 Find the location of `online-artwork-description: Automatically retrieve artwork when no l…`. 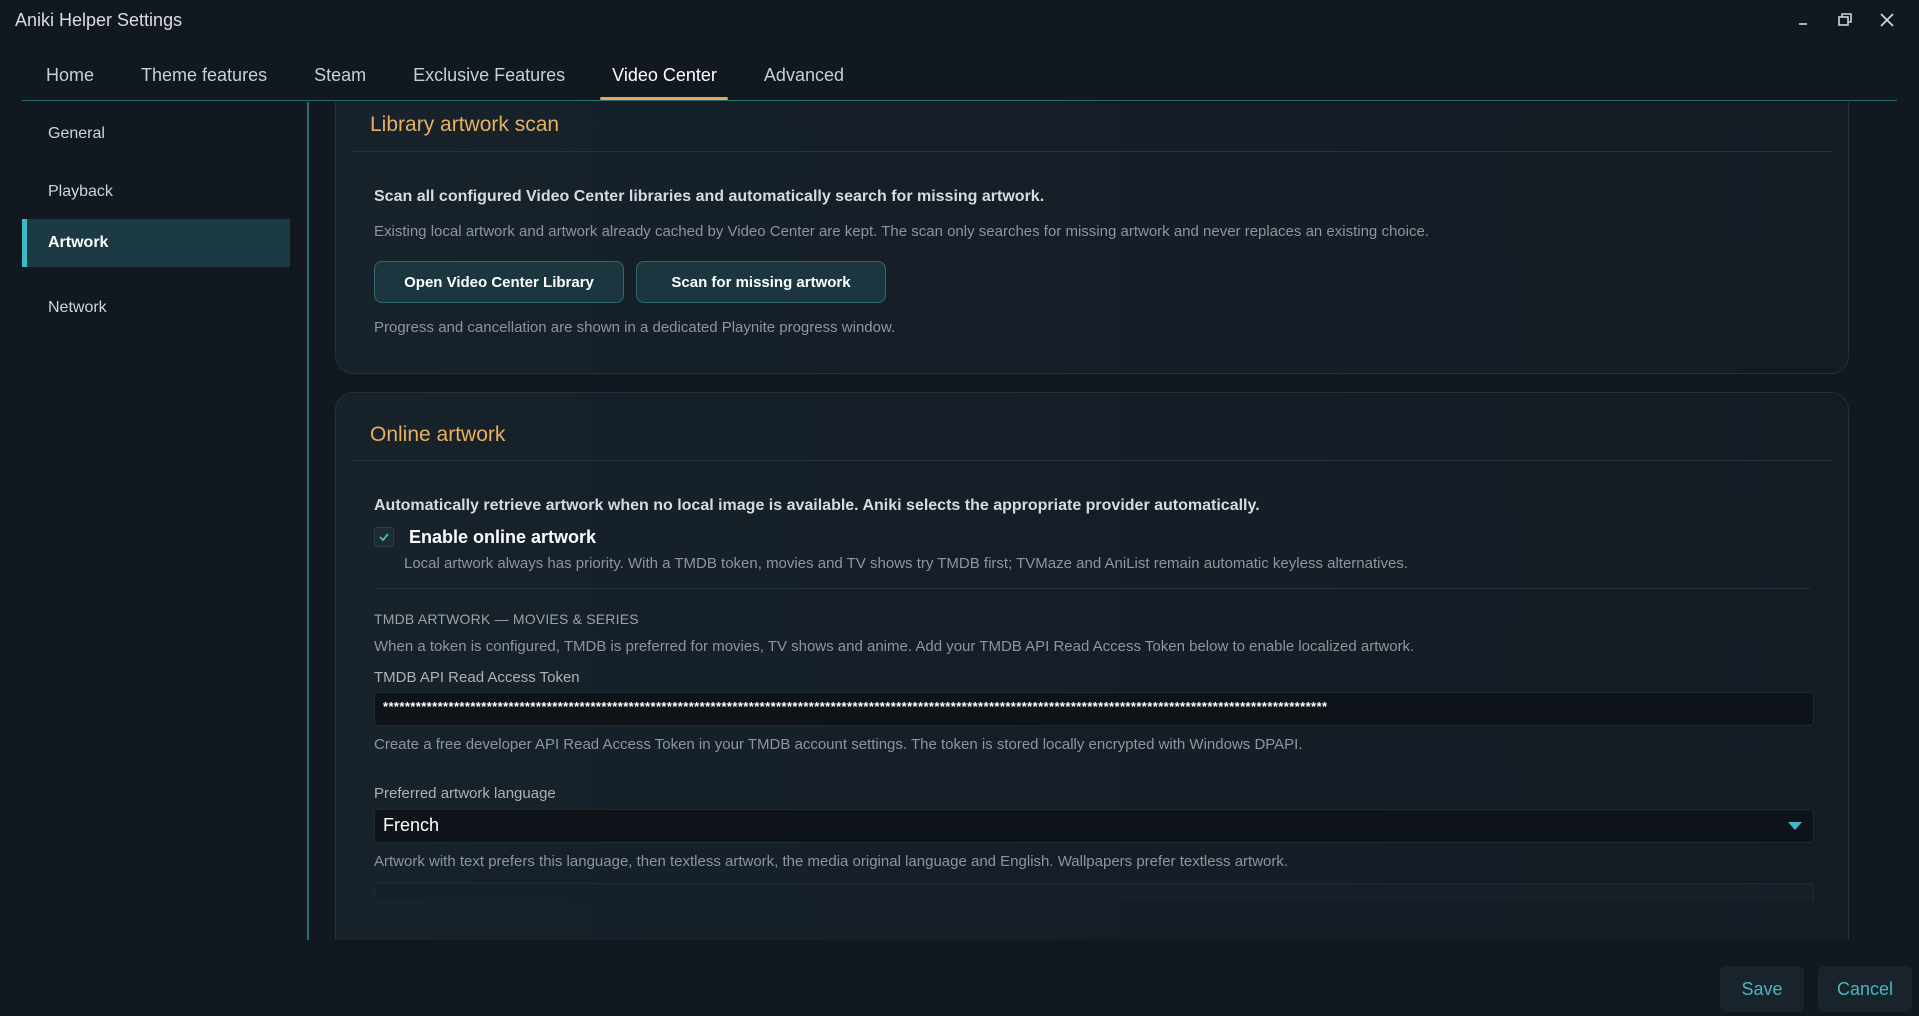

online-artwork-description: Automatically retrieve artwork when no l… is located at coordinates (817, 505).